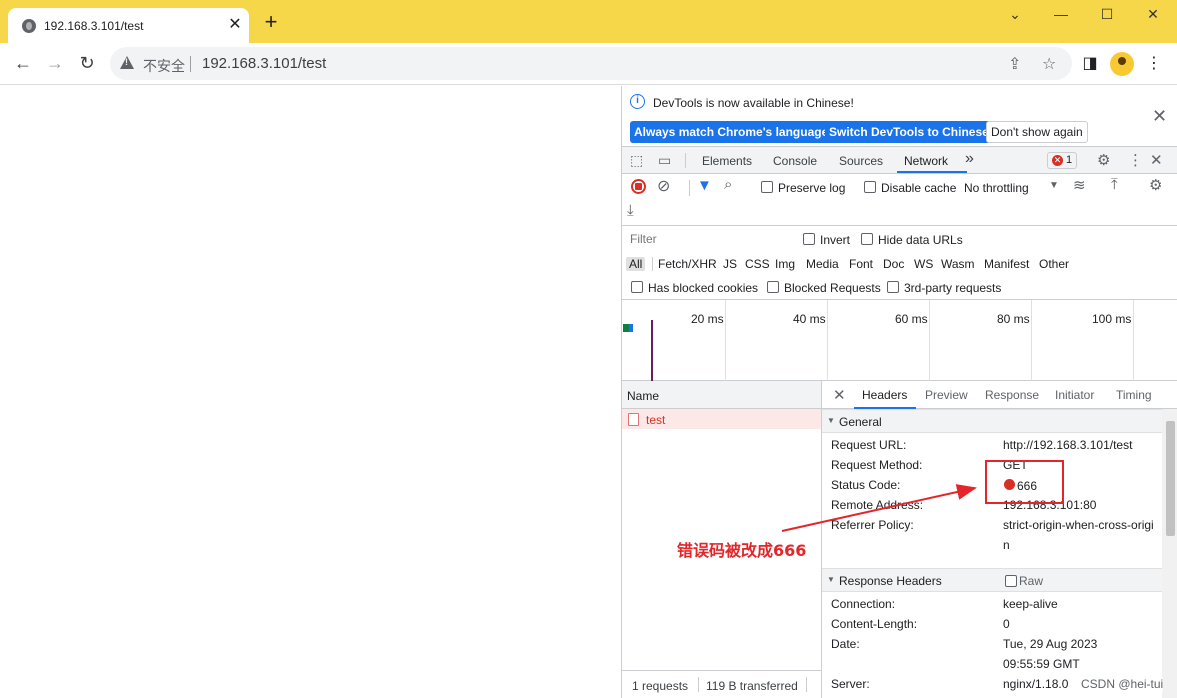  What do you see at coordinates (1036, 684) in the screenshot?
I see `server-value: nginx/1.18.0` at bounding box center [1036, 684].